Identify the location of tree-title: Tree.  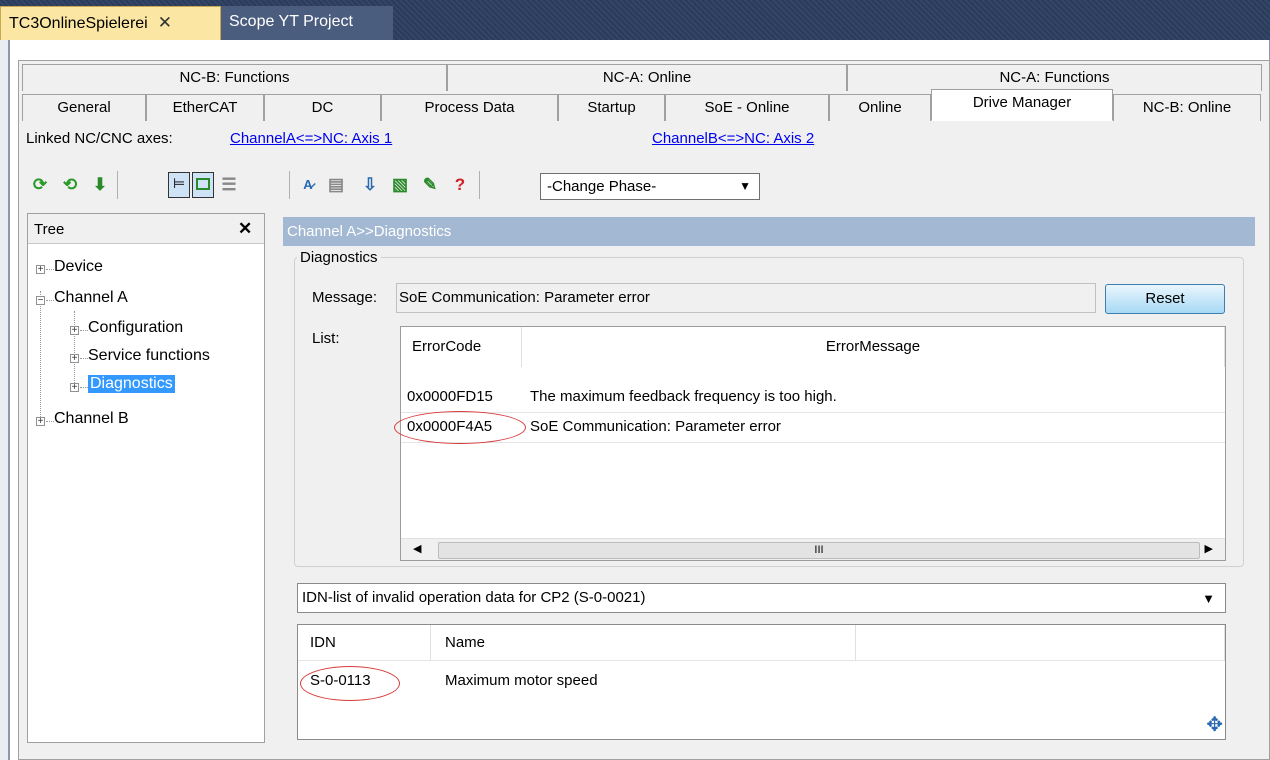
(49, 229).